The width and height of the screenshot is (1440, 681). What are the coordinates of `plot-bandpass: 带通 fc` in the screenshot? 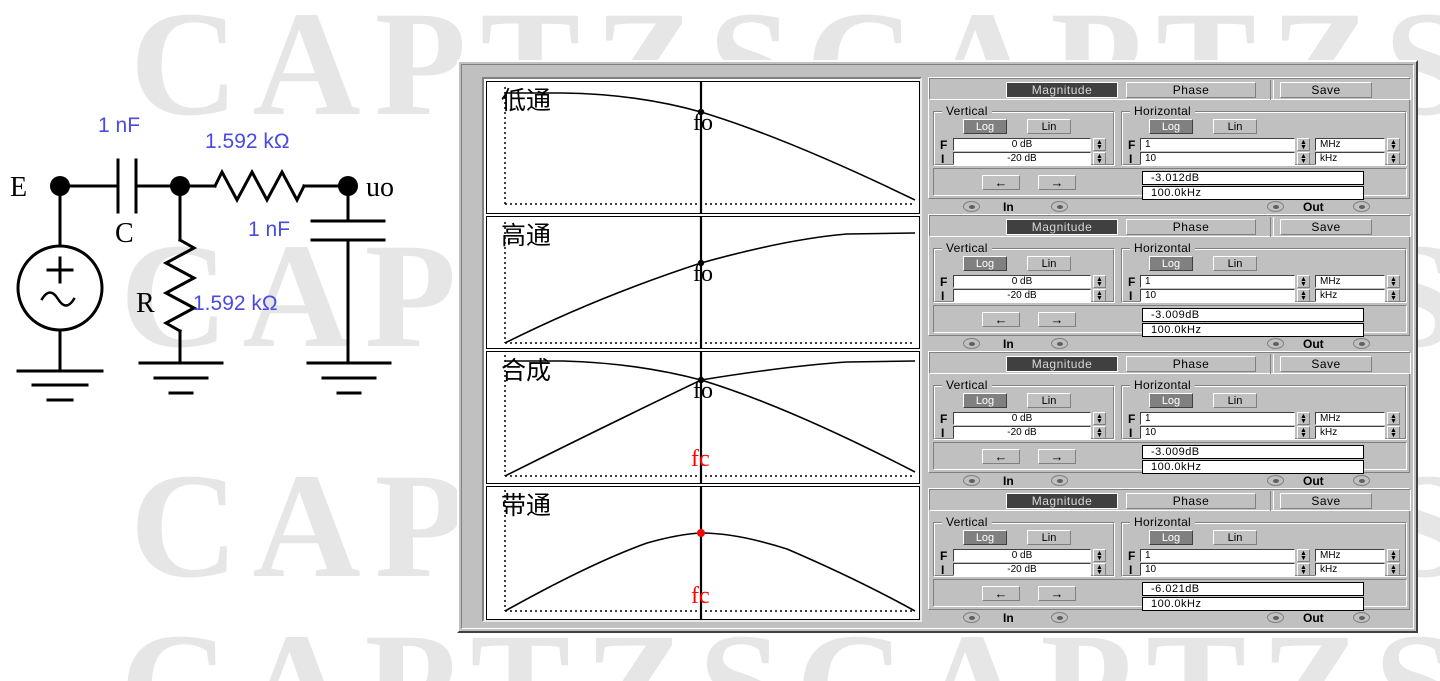 It's located at (703, 553).